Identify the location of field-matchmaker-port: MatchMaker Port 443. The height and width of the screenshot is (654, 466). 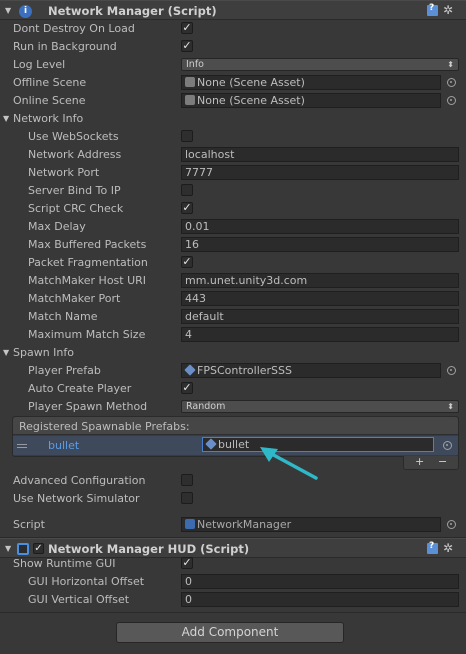
(233, 299).